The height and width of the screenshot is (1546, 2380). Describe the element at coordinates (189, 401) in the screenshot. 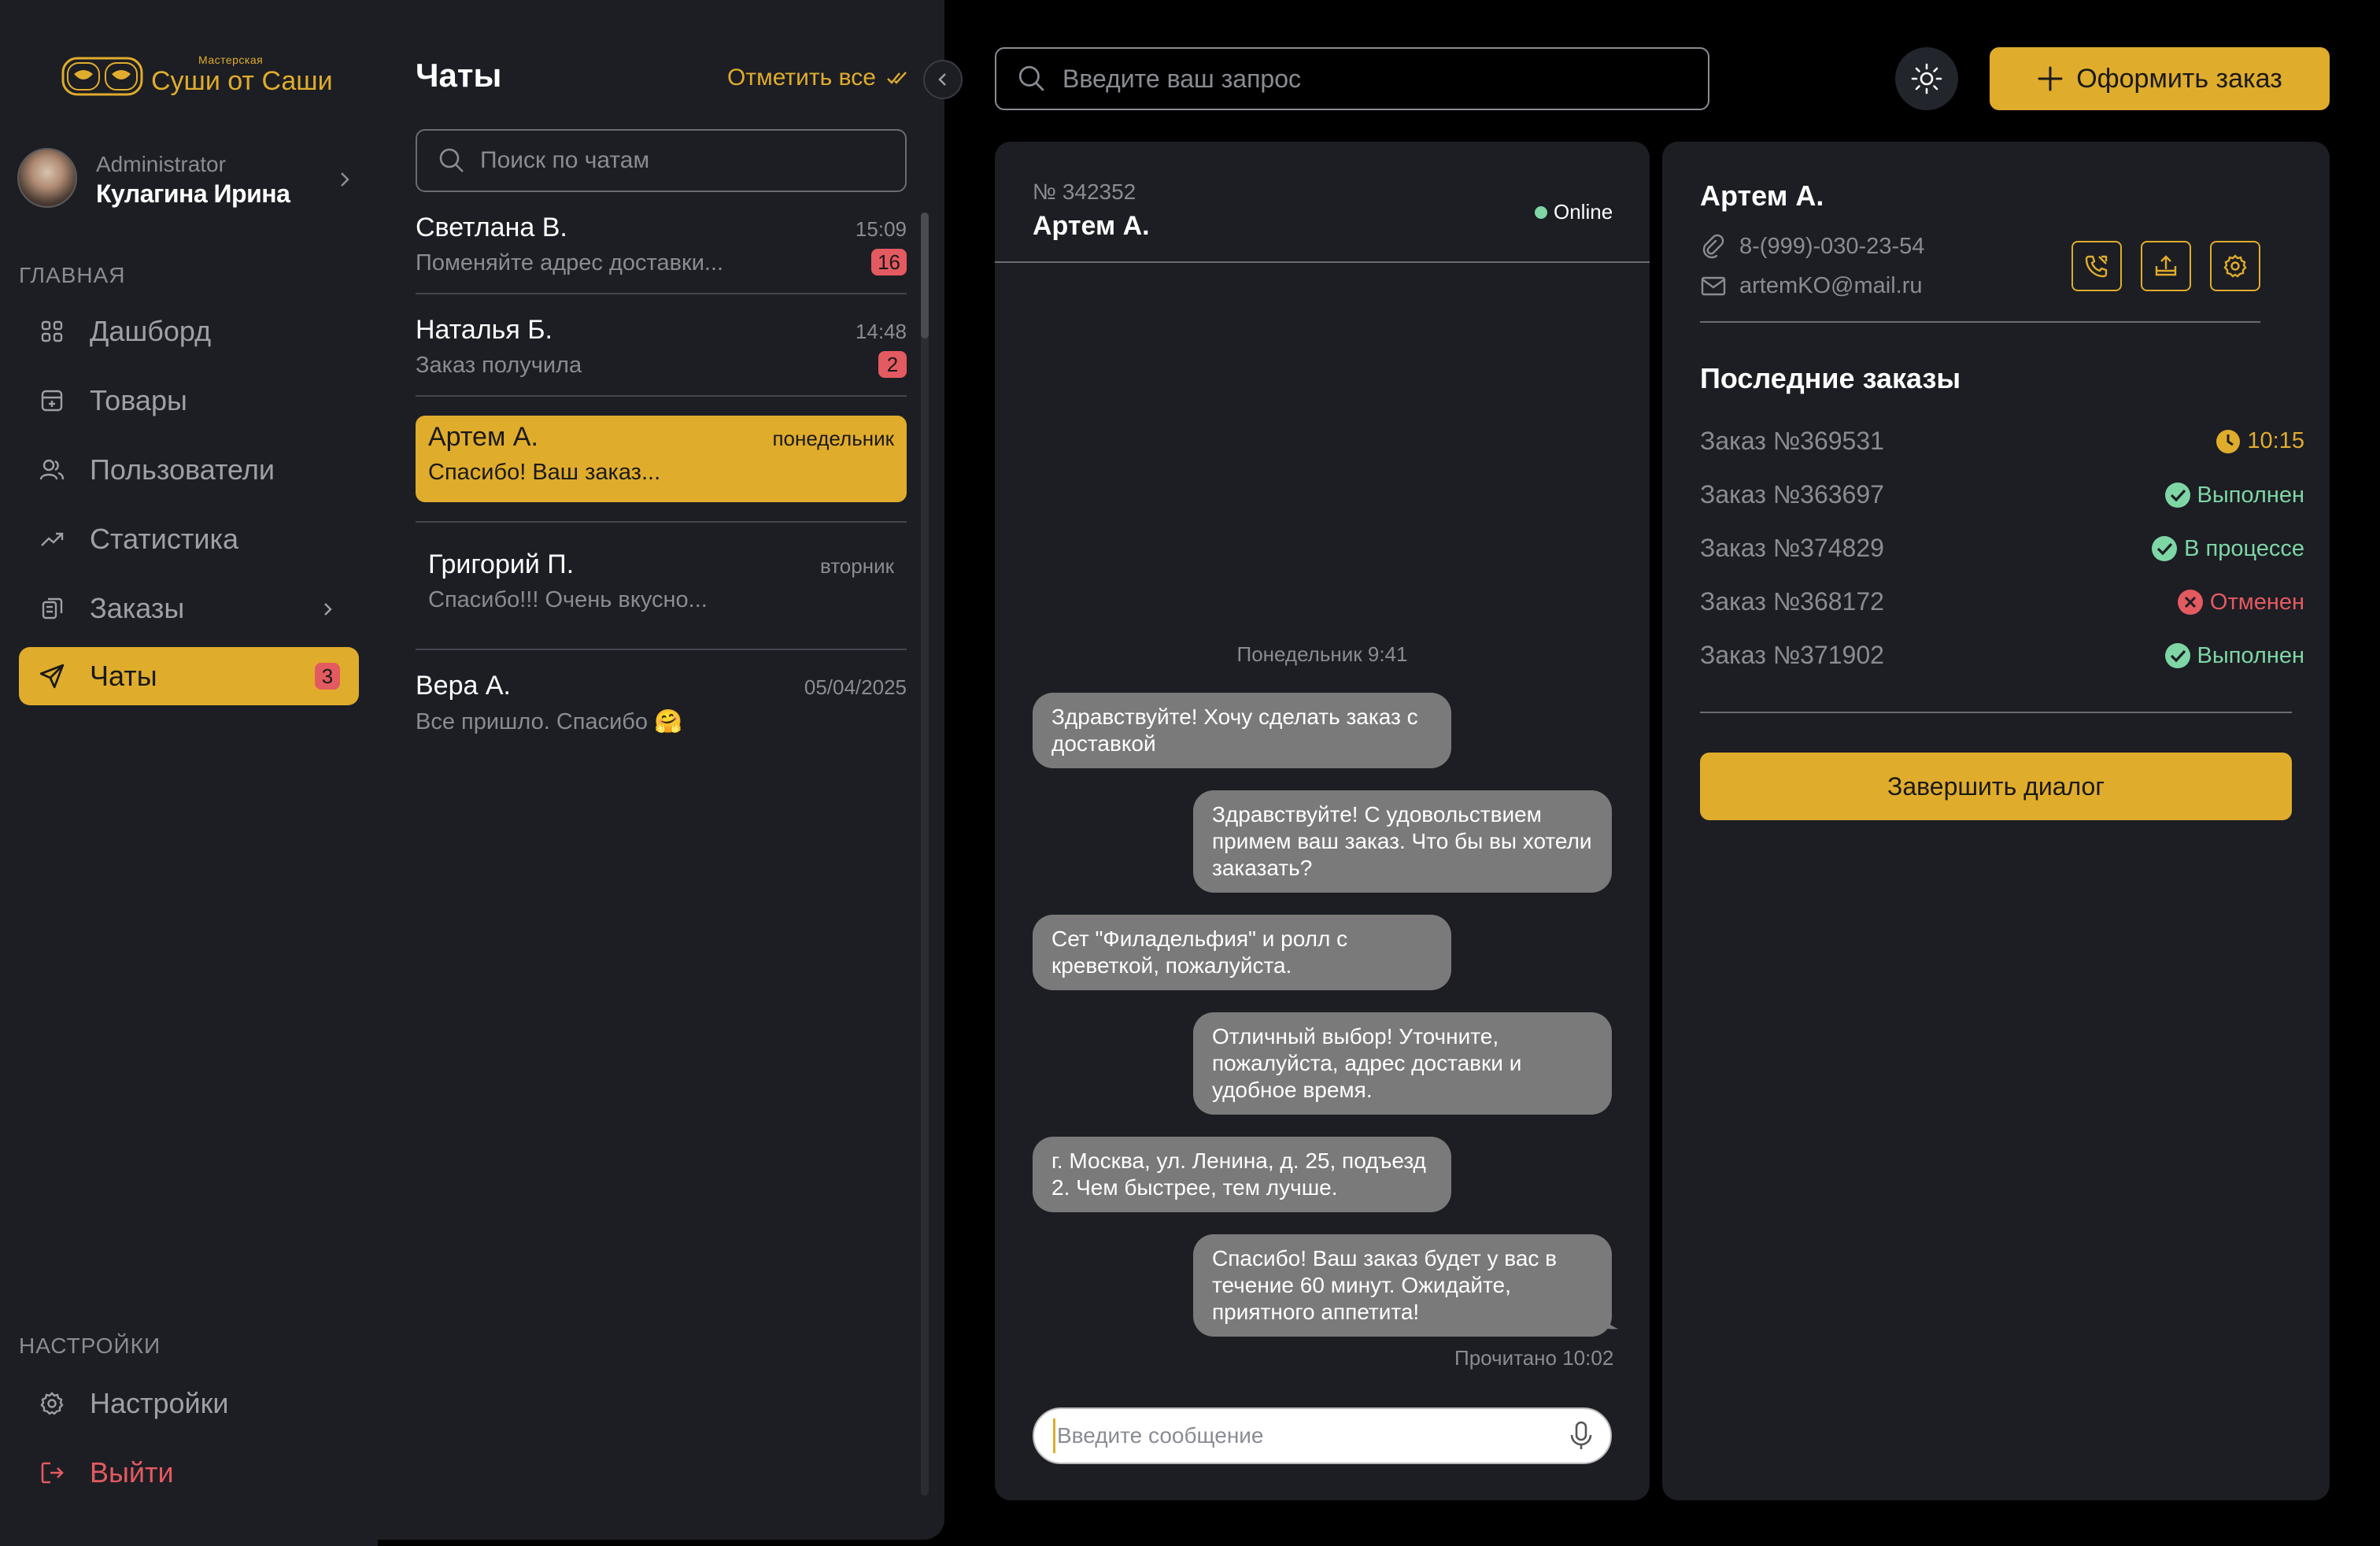

I see `sidebar-item-products: Товары` at that location.